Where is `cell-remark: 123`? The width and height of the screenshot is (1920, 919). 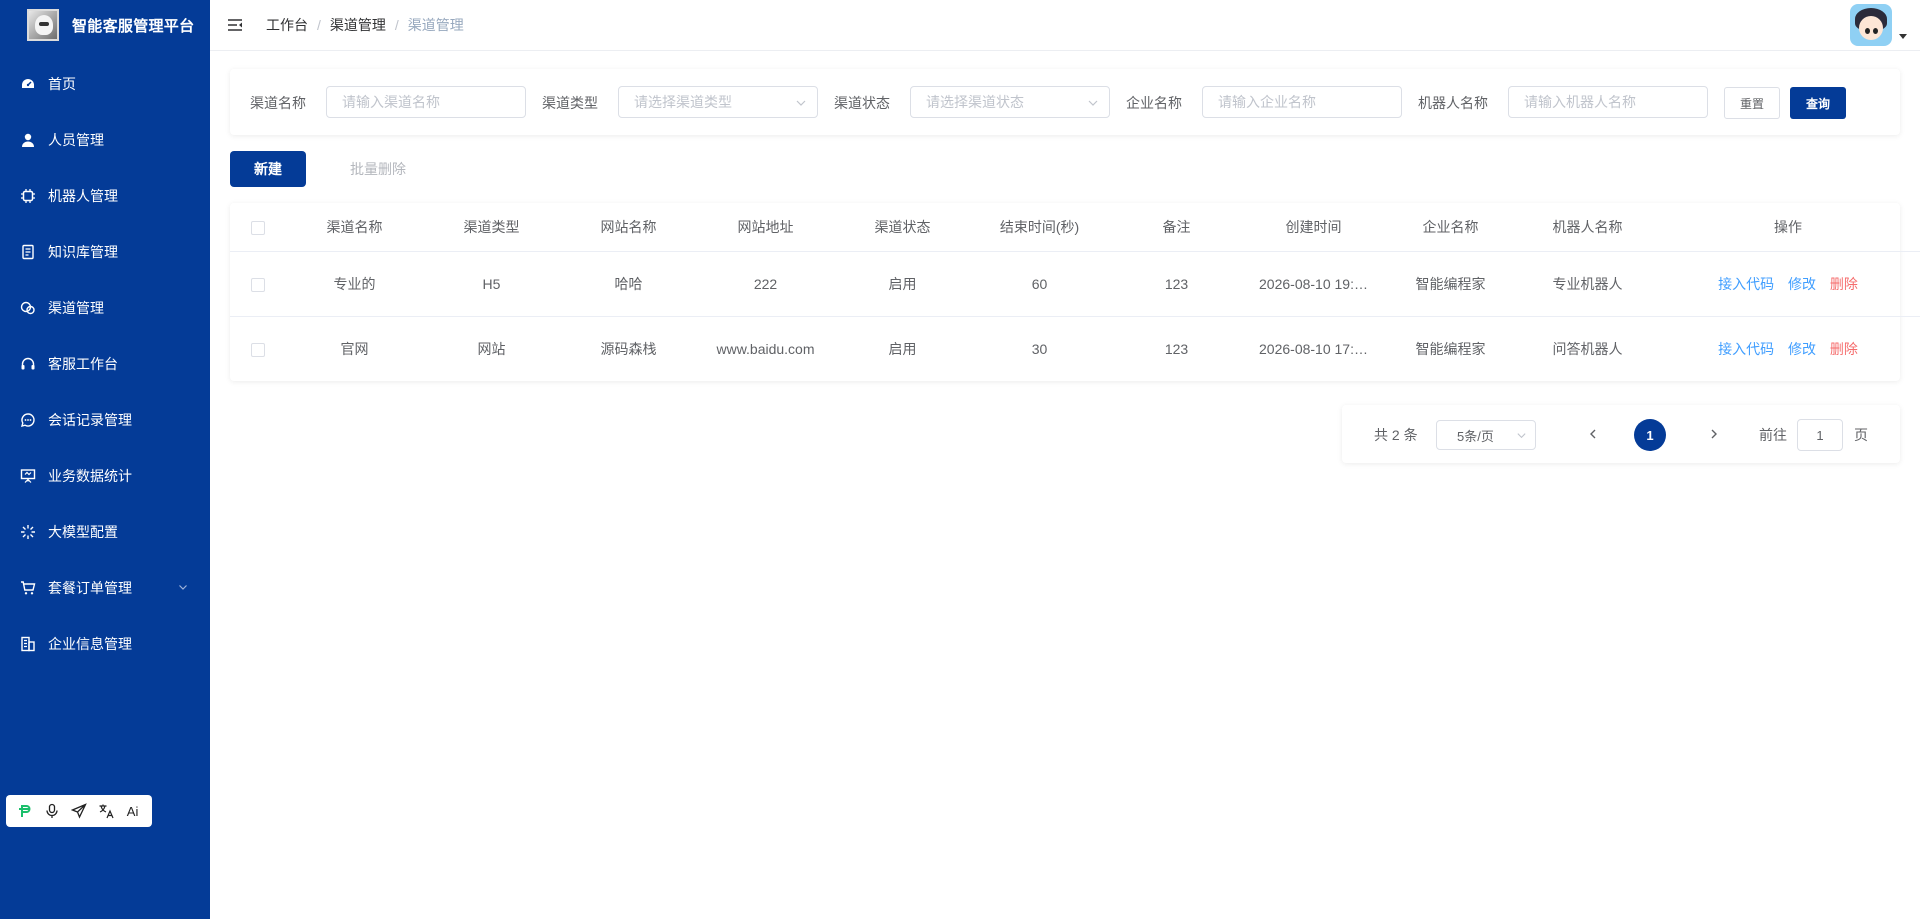 cell-remark: 123 is located at coordinates (1176, 284).